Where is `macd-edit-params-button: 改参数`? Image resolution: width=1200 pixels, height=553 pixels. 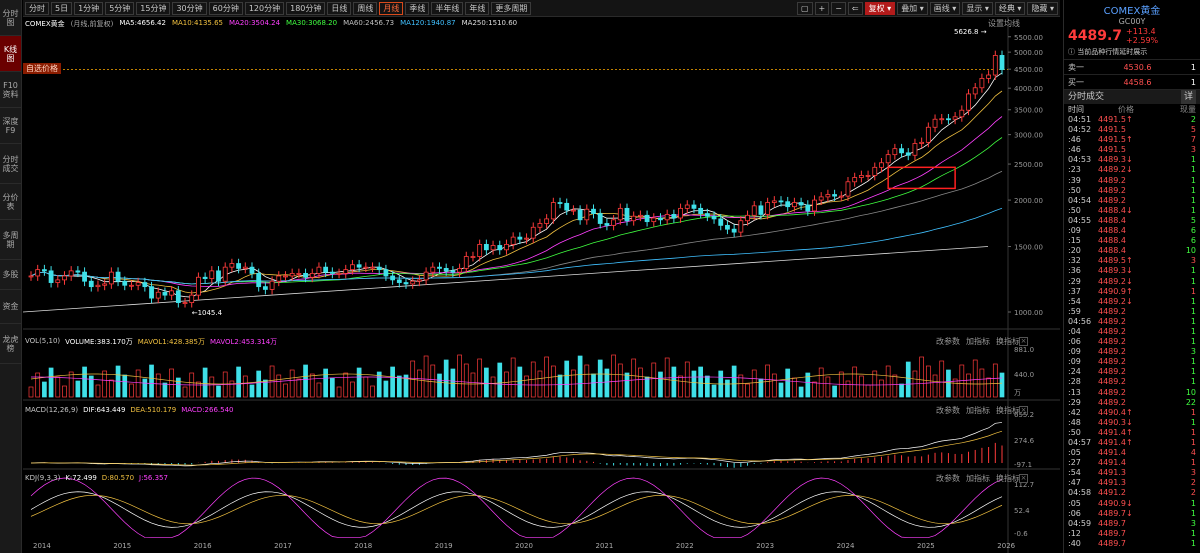
macd-edit-params-button: 改参数 is located at coordinates (948, 410).